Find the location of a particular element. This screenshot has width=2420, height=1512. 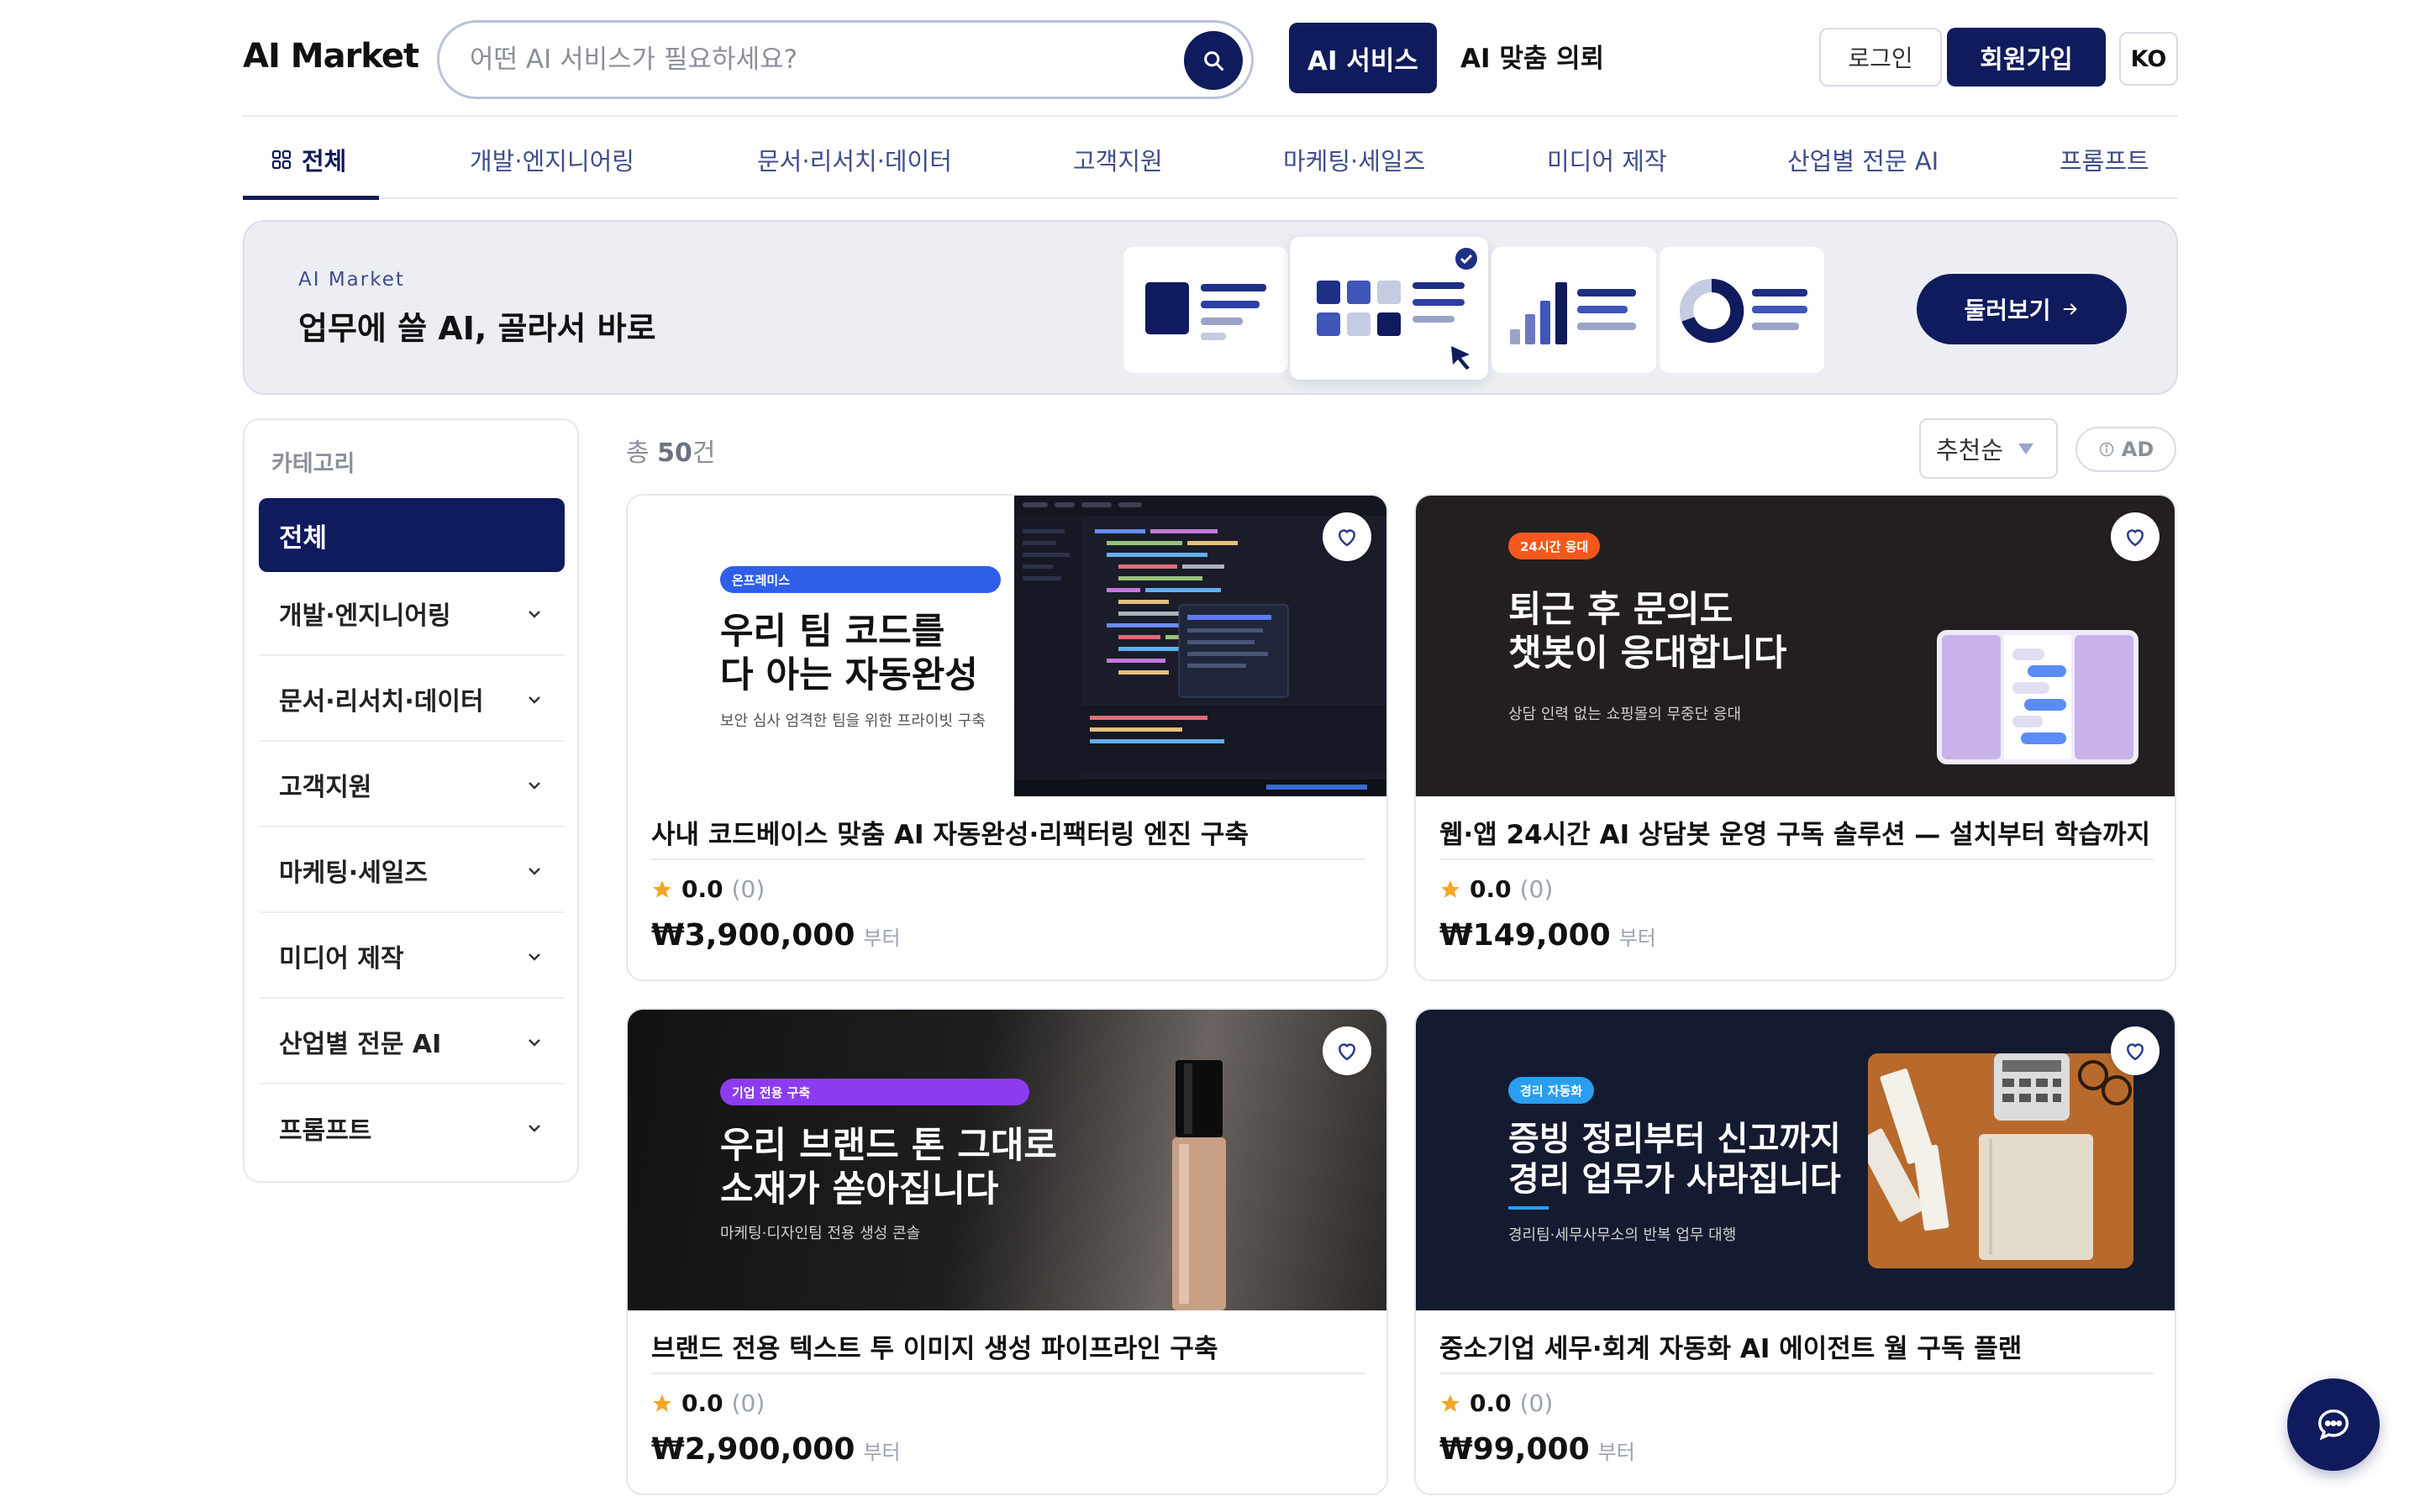

login-button: 로그인 is located at coordinates (1880, 57).